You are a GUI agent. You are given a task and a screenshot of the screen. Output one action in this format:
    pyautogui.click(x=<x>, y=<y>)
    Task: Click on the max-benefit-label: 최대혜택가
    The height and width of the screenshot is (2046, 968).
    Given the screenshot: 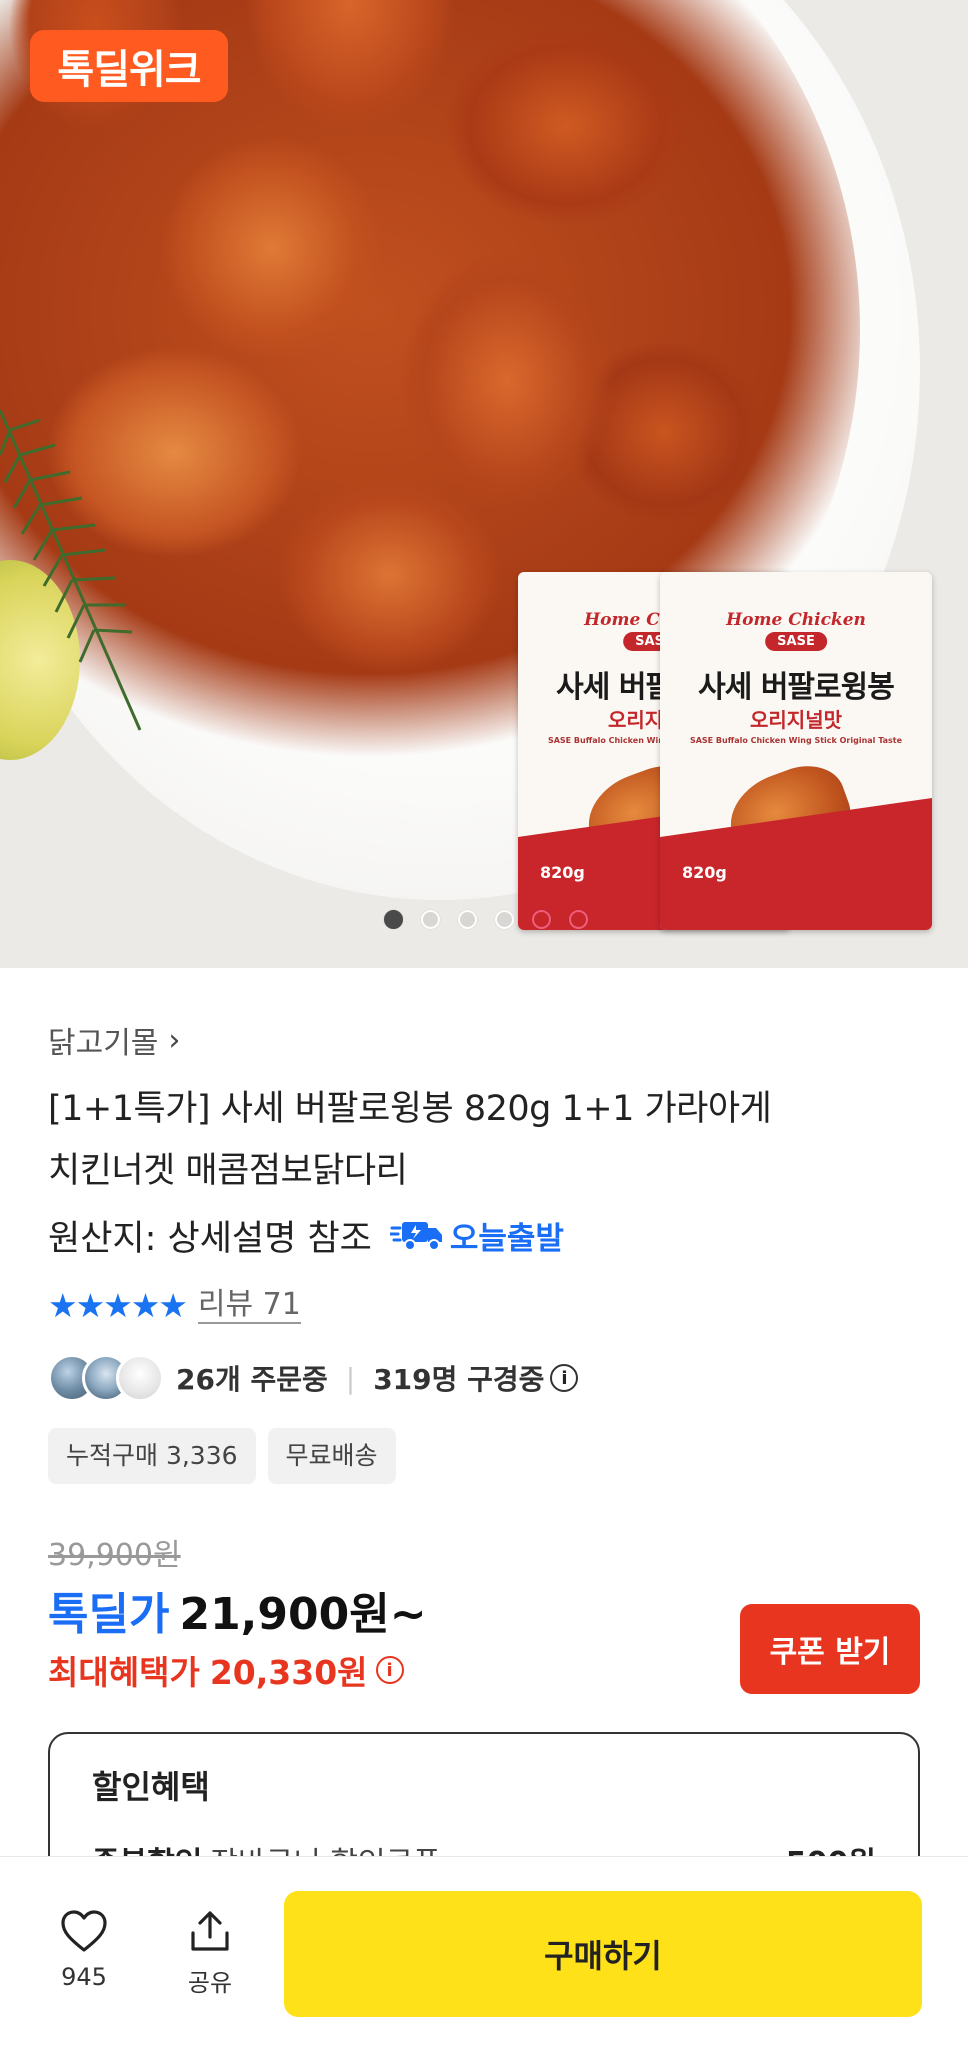 What is the action you would take?
    pyautogui.click(x=124, y=1672)
    